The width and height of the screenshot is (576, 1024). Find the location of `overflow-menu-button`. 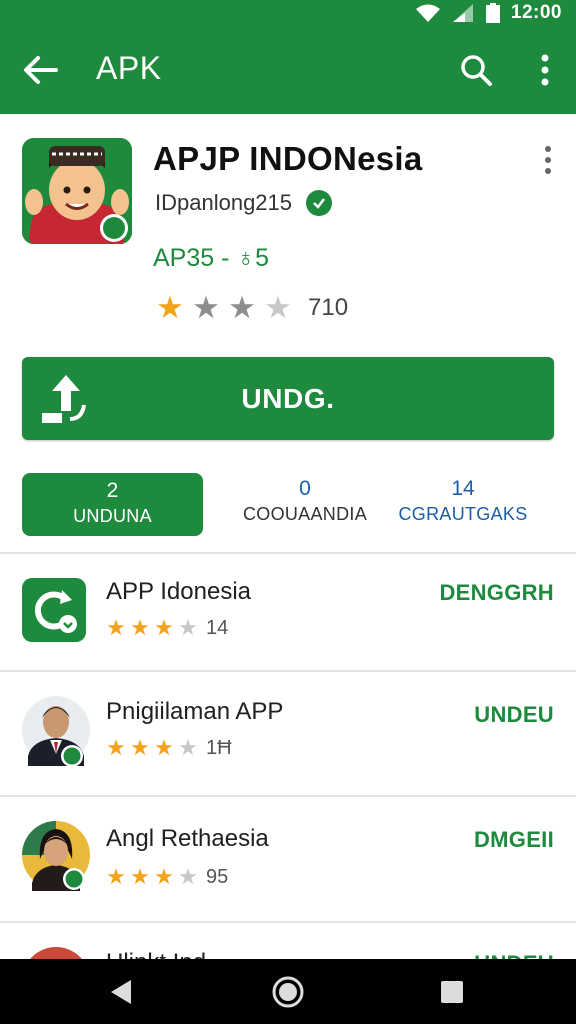

overflow-menu-button is located at coordinates (545, 70).